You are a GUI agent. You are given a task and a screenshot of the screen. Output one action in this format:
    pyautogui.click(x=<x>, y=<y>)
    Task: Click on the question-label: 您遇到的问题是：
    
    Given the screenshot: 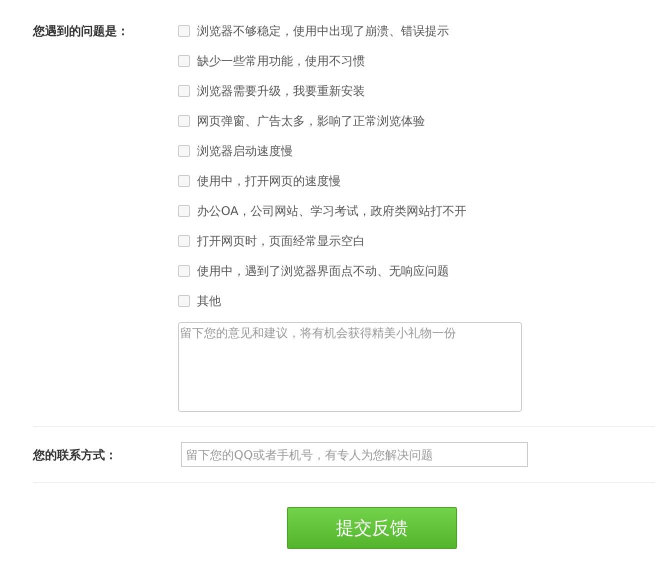 What is the action you would take?
    pyautogui.click(x=81, y=31)
    